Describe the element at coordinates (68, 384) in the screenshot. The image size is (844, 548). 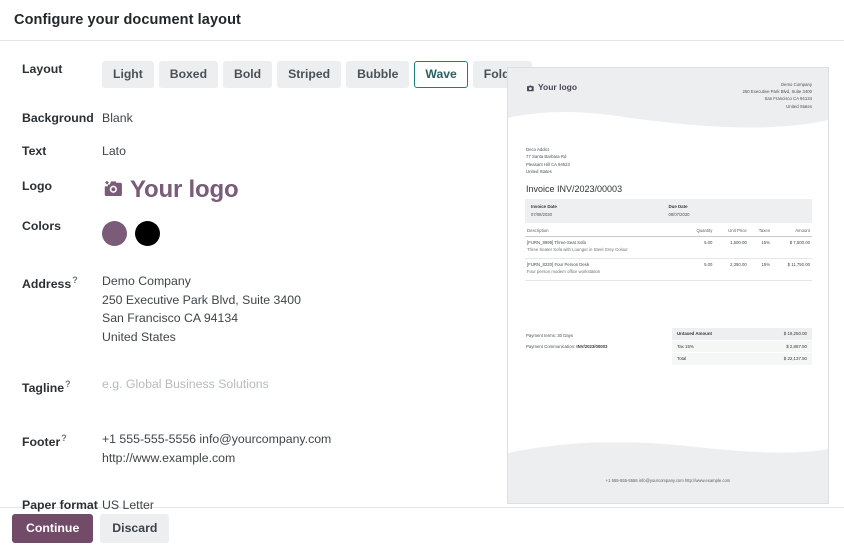
I see `tagline-help-icon: ?` at that location.